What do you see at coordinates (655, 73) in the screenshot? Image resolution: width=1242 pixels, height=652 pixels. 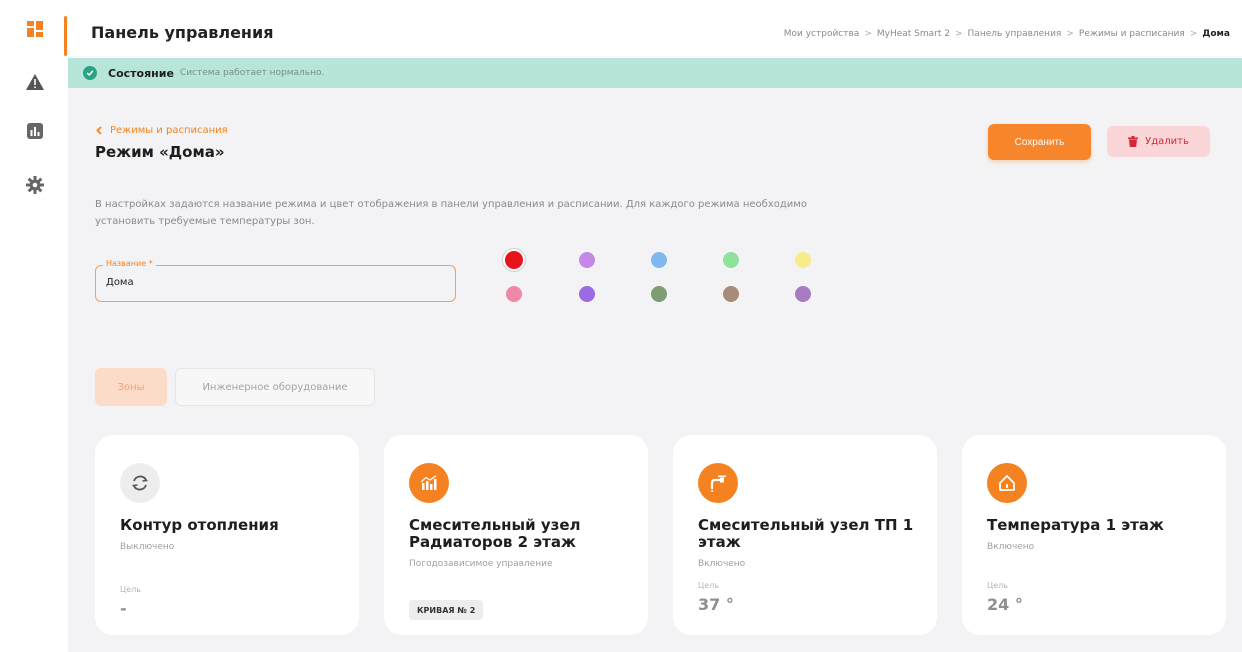 I see `status-bar: Состояние Система работает нормально.` at bounding box center [655, 73].